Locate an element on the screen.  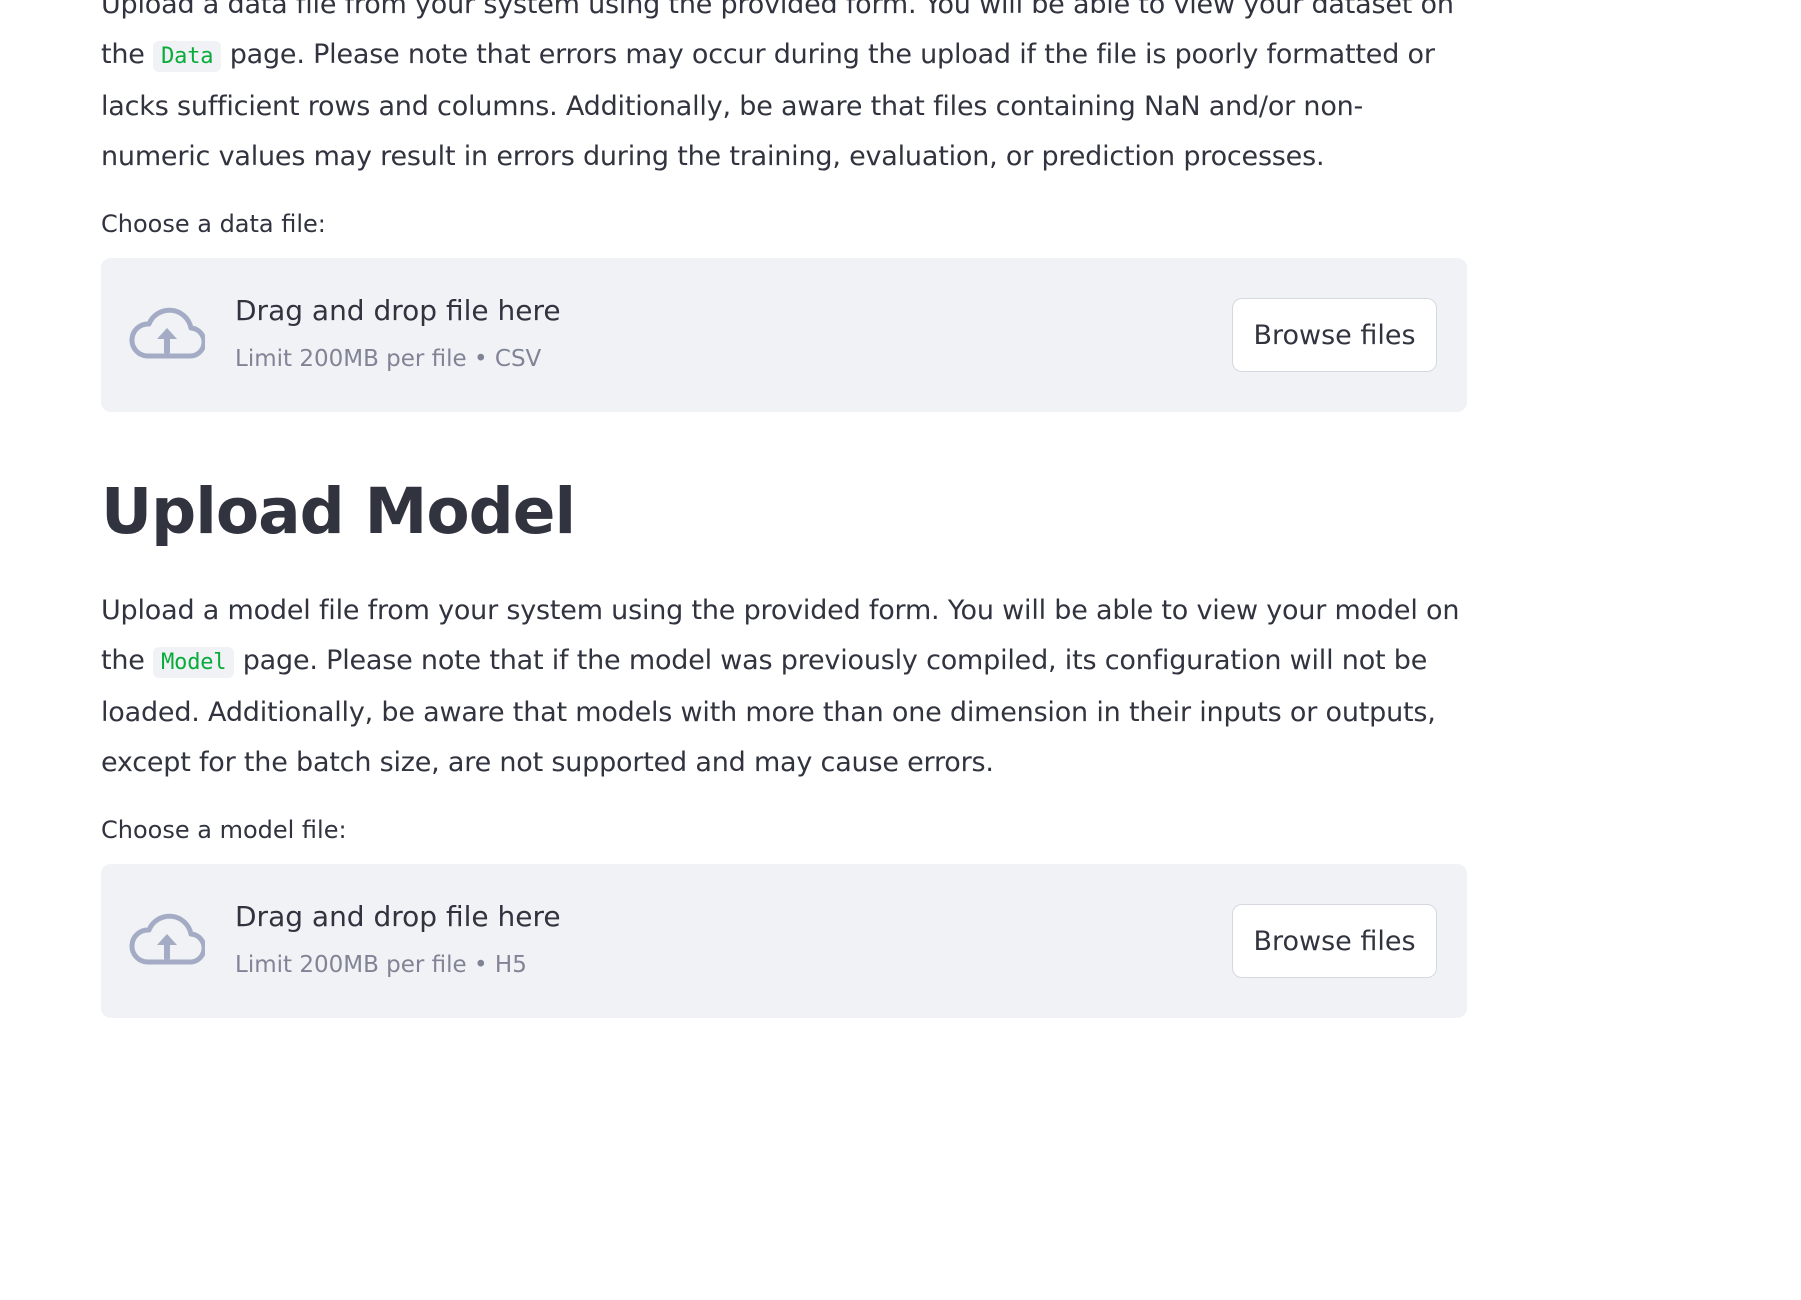
model-browse-files-button: Browse files is located at coordinates (1334, 941).